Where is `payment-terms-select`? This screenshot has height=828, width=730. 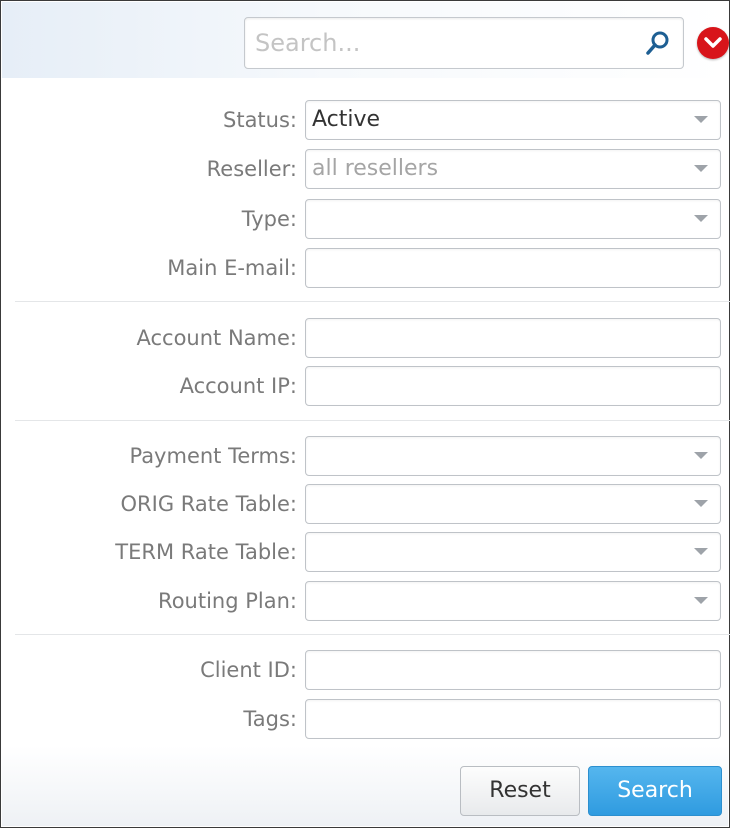 payment-terms-select is located at coordinates (513, 456).